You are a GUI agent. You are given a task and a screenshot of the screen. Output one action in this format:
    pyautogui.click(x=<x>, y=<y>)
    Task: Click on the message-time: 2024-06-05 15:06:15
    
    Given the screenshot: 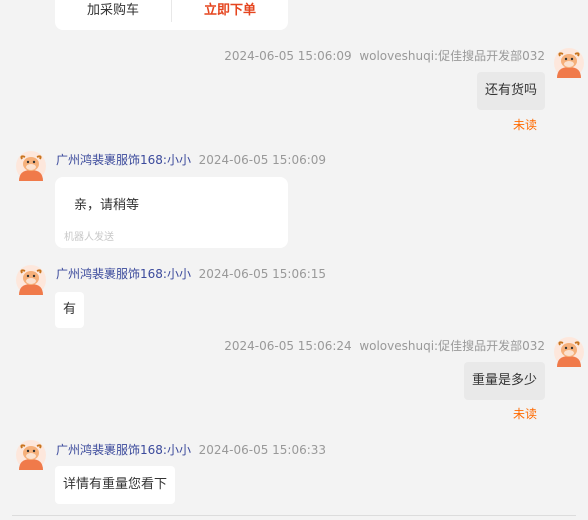 What is the action you would take?
    pyautogui.click(x=262, y=274)
    